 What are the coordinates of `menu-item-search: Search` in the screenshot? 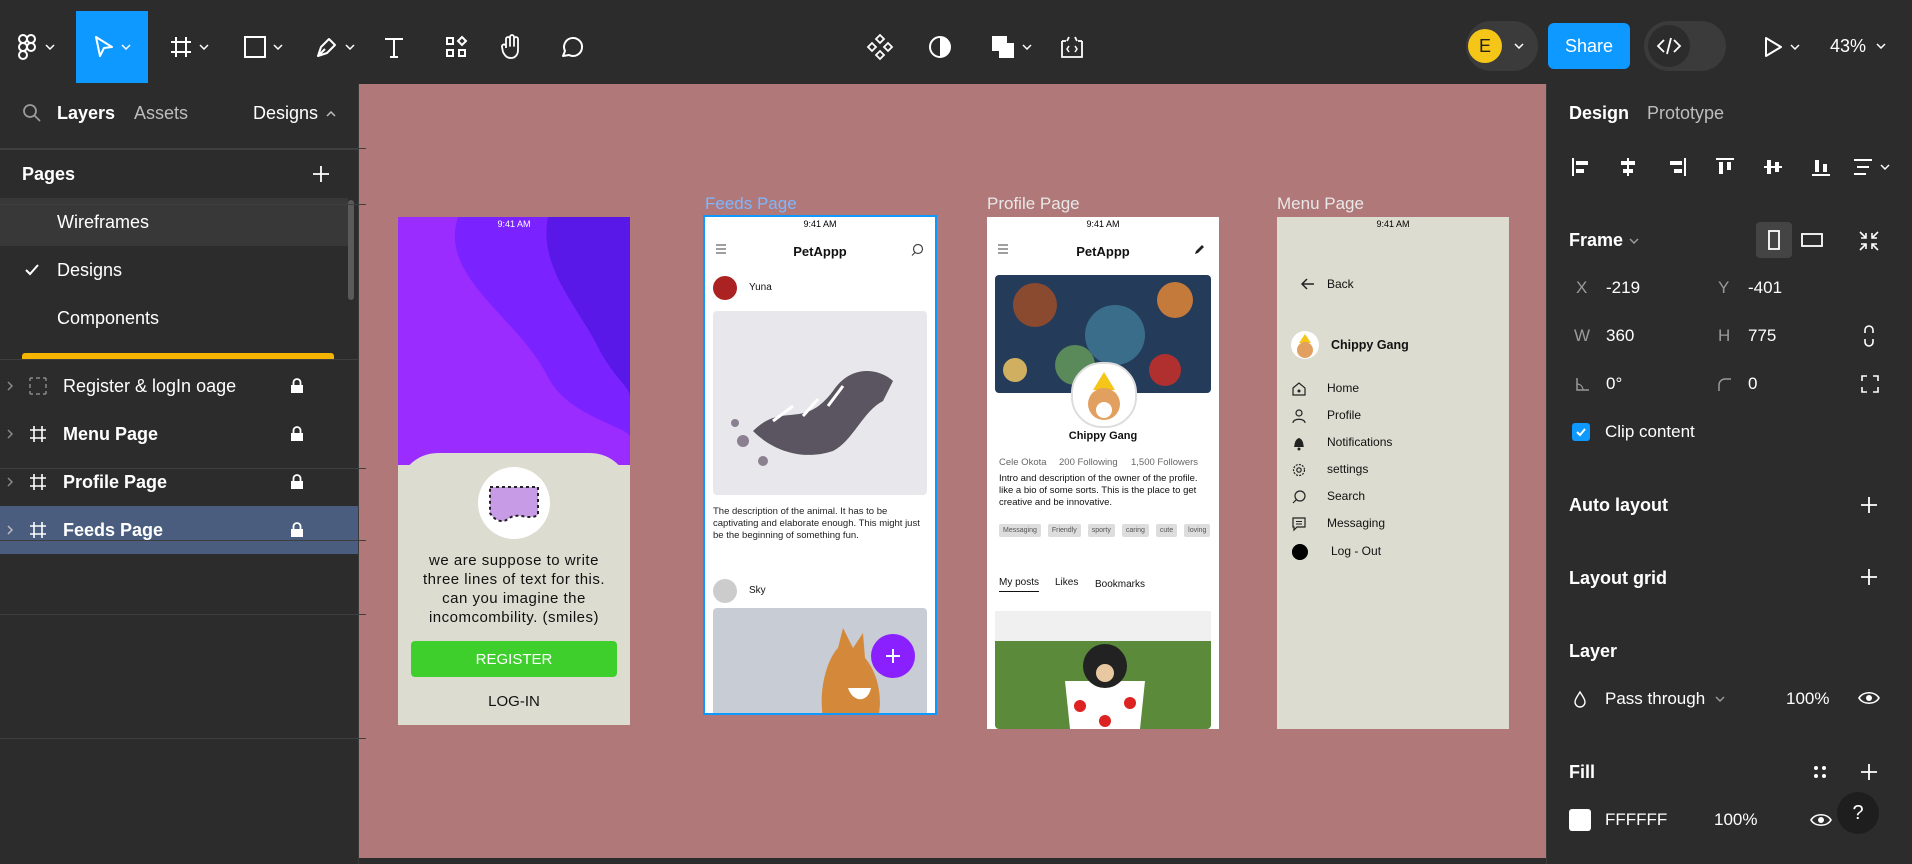 It's located at (1346, 496).